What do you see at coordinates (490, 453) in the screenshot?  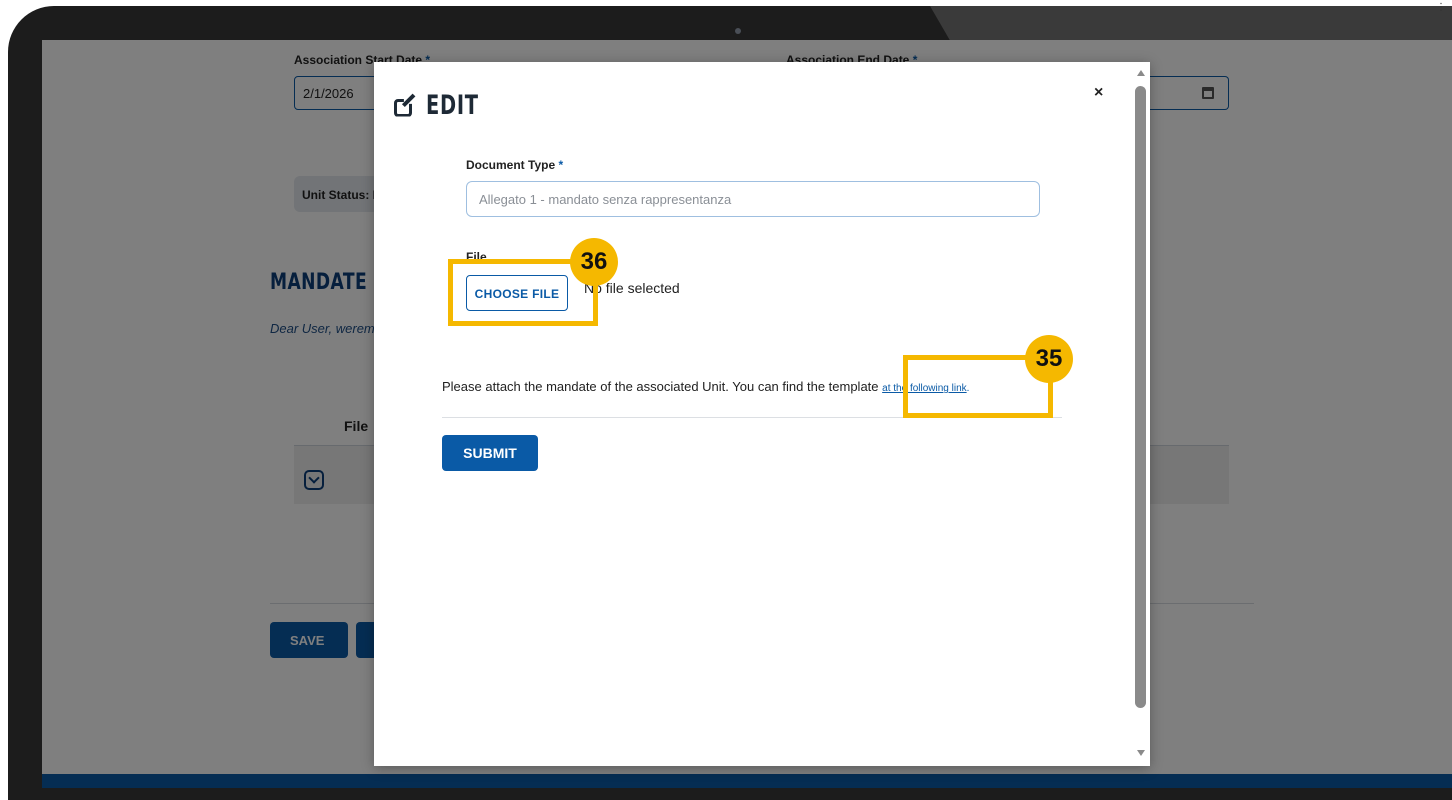 I see `submit-button: SUBMIT` at bounding box center [490, 453].